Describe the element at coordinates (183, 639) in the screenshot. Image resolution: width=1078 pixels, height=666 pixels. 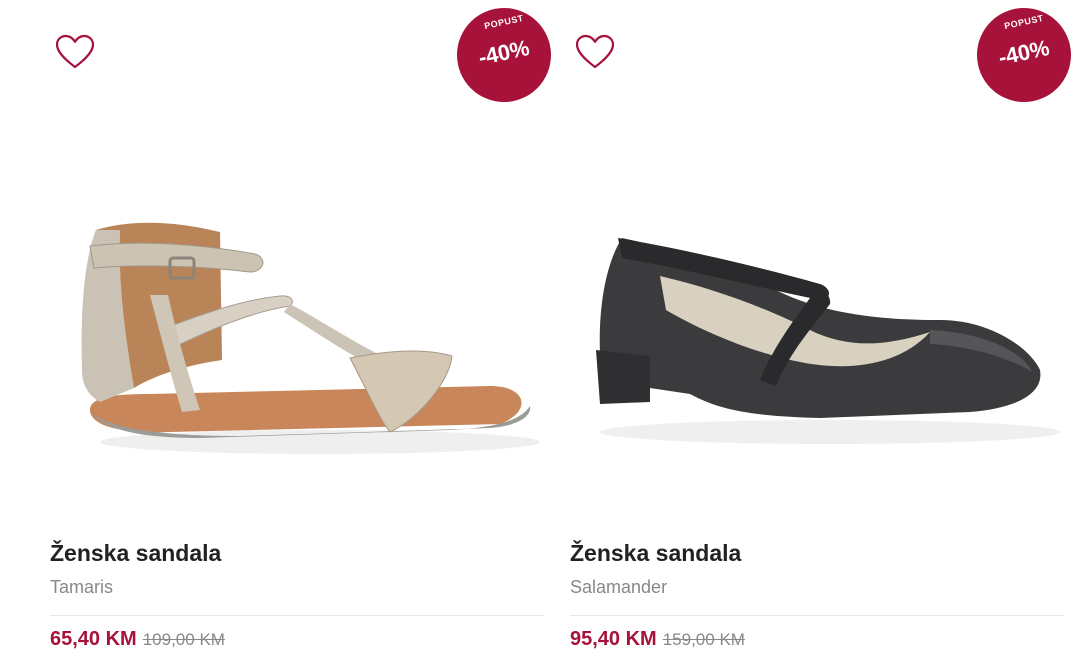
I see `old-price: 109,00 KM` at that location.